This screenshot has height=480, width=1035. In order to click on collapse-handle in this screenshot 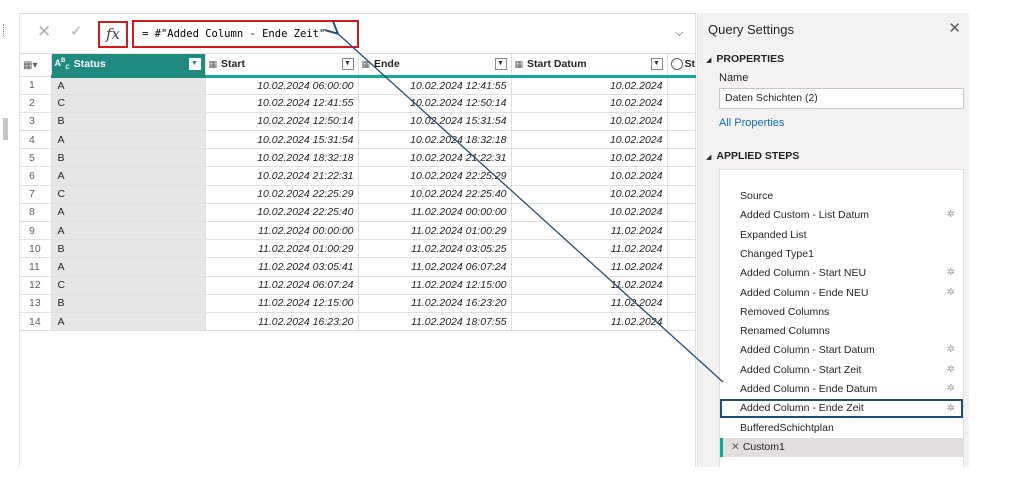, I will do `click(5, 129)`.